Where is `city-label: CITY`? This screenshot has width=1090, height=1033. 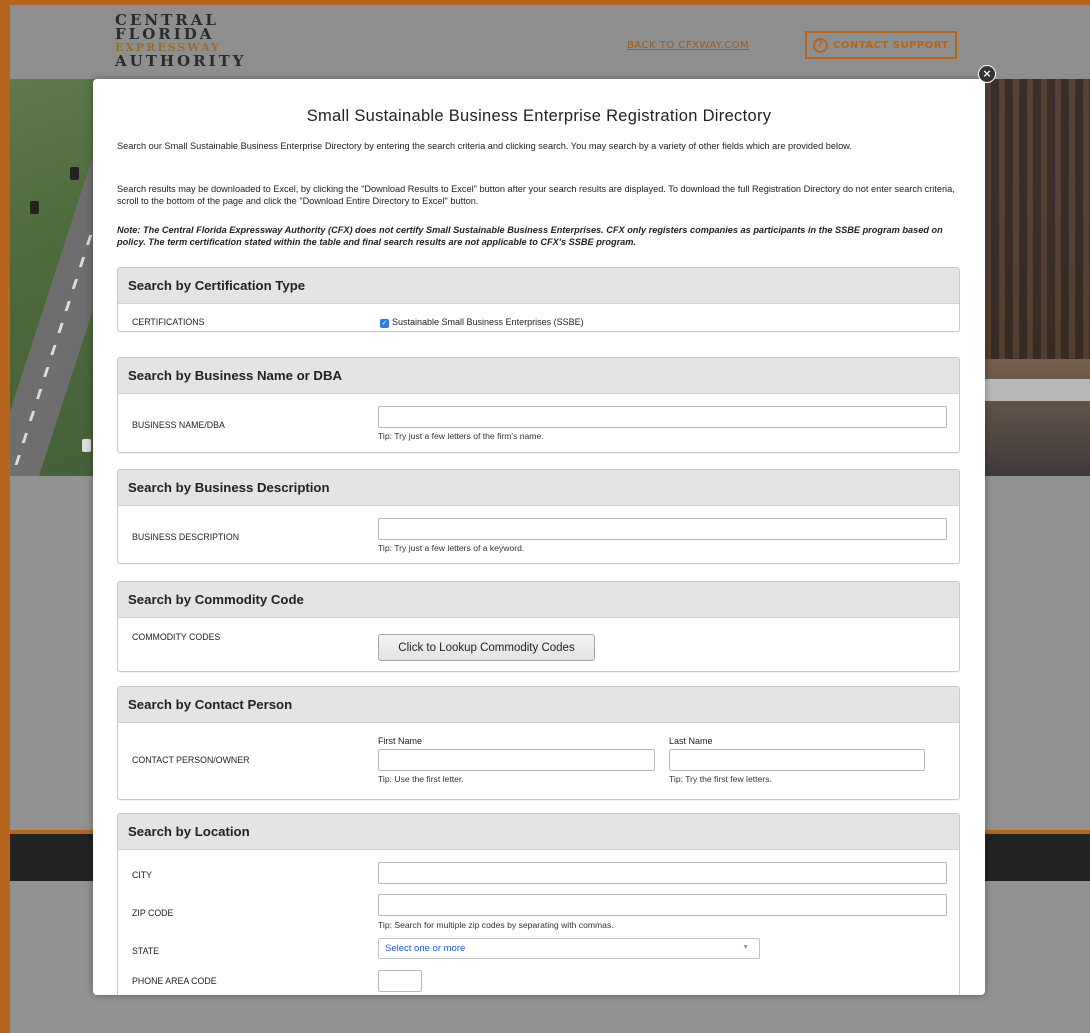 city-label: CITY is located at coordinates (142, 875).